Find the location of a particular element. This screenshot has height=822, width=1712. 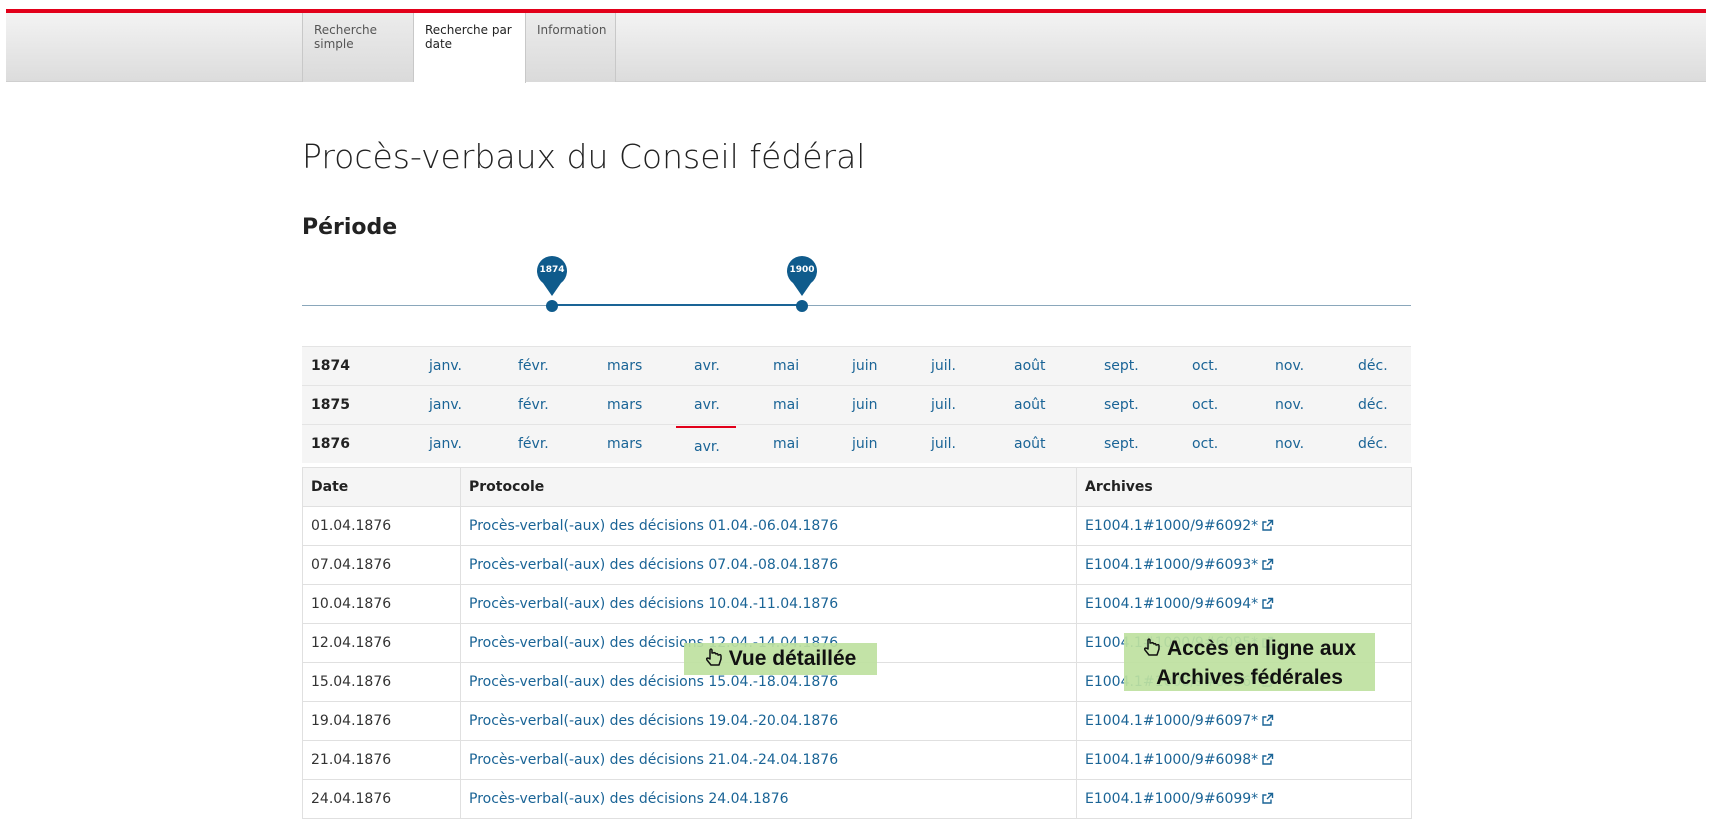

slider-max-pin: 1900 is located at coordinates (802, 276).